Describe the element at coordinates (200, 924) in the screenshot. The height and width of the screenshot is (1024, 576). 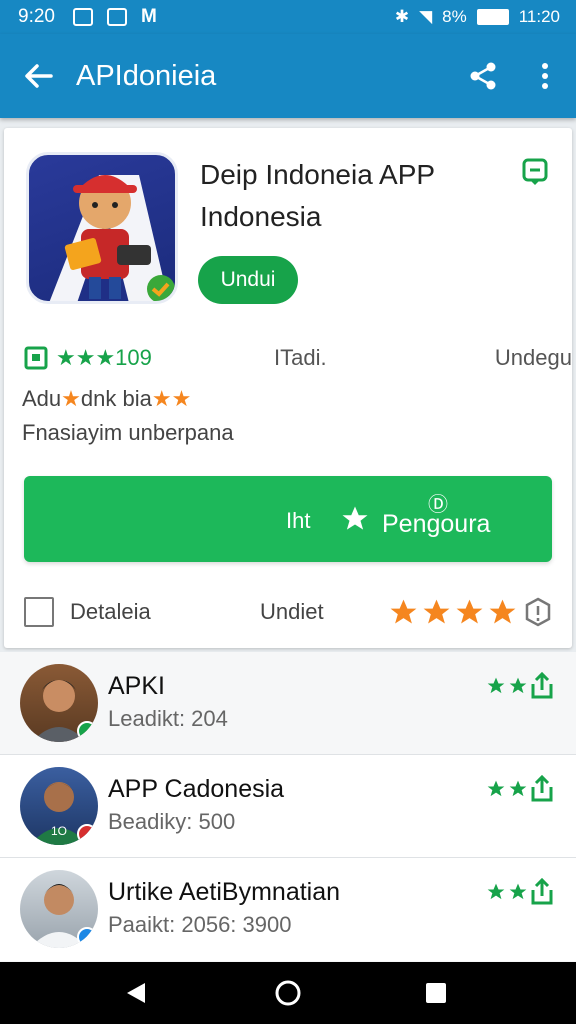
I see `reviewer-subtitle: Paaikt: 2056: 3900` at that location.